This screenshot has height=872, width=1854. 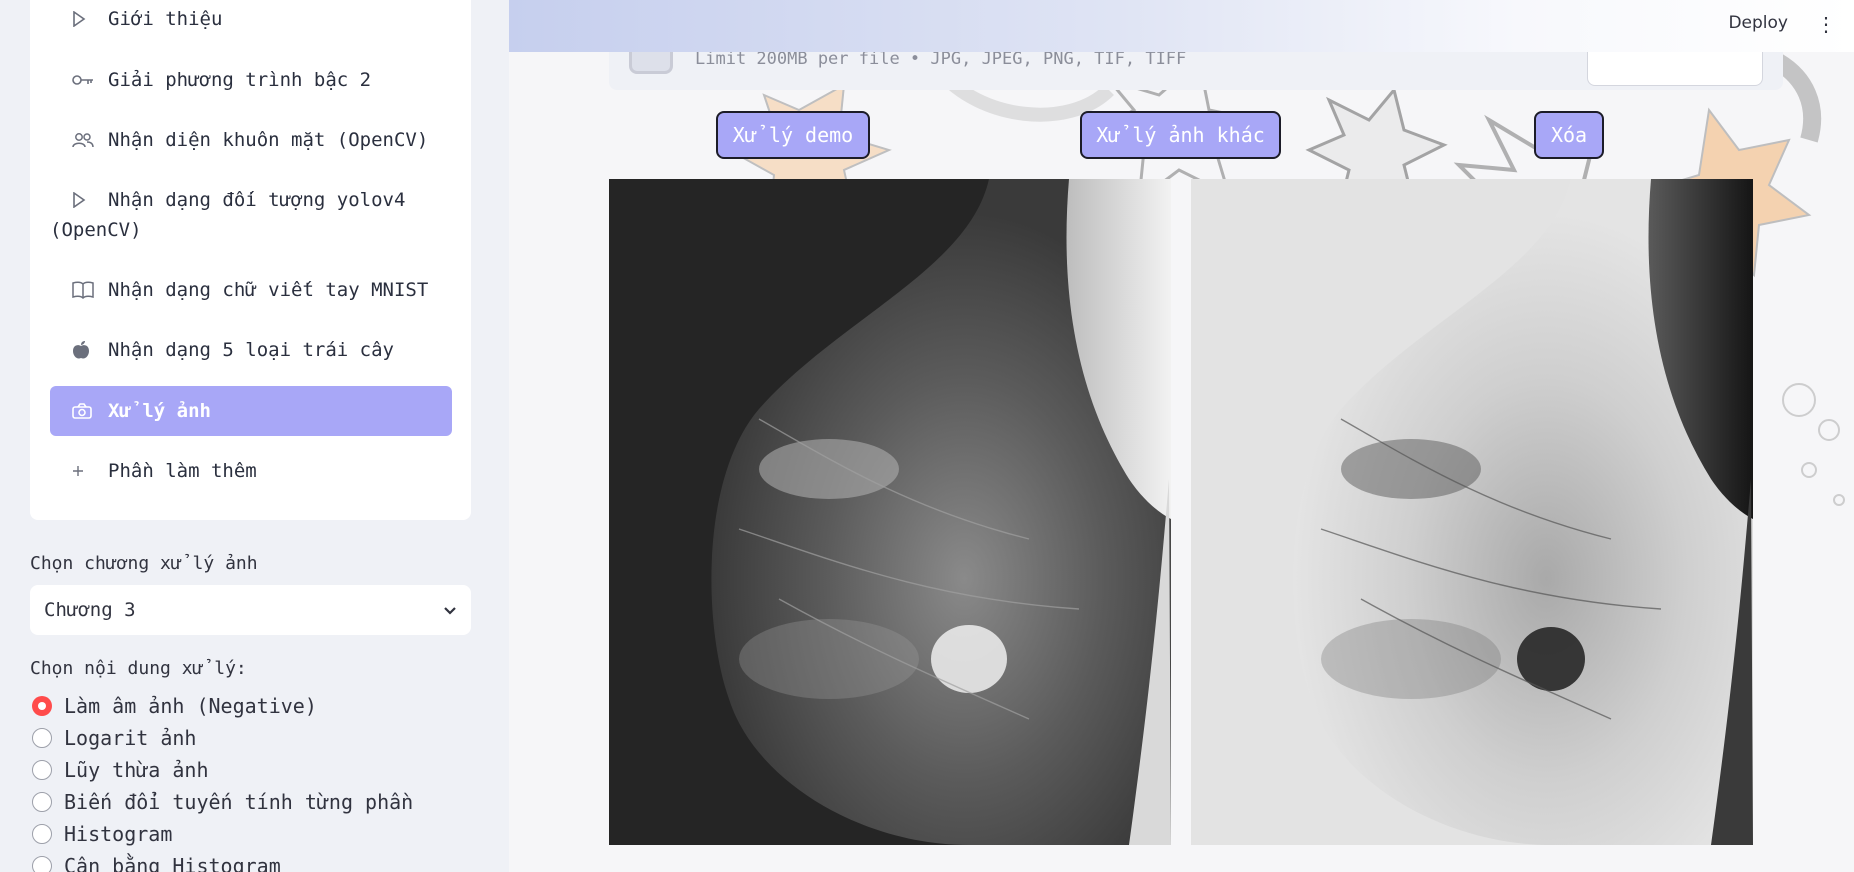 What do you see at coordinates (144, 563) in the screenshot?
I see `chapter-select-label: Chọn chương xử lý ảnh` at bounding box center [144, 563].